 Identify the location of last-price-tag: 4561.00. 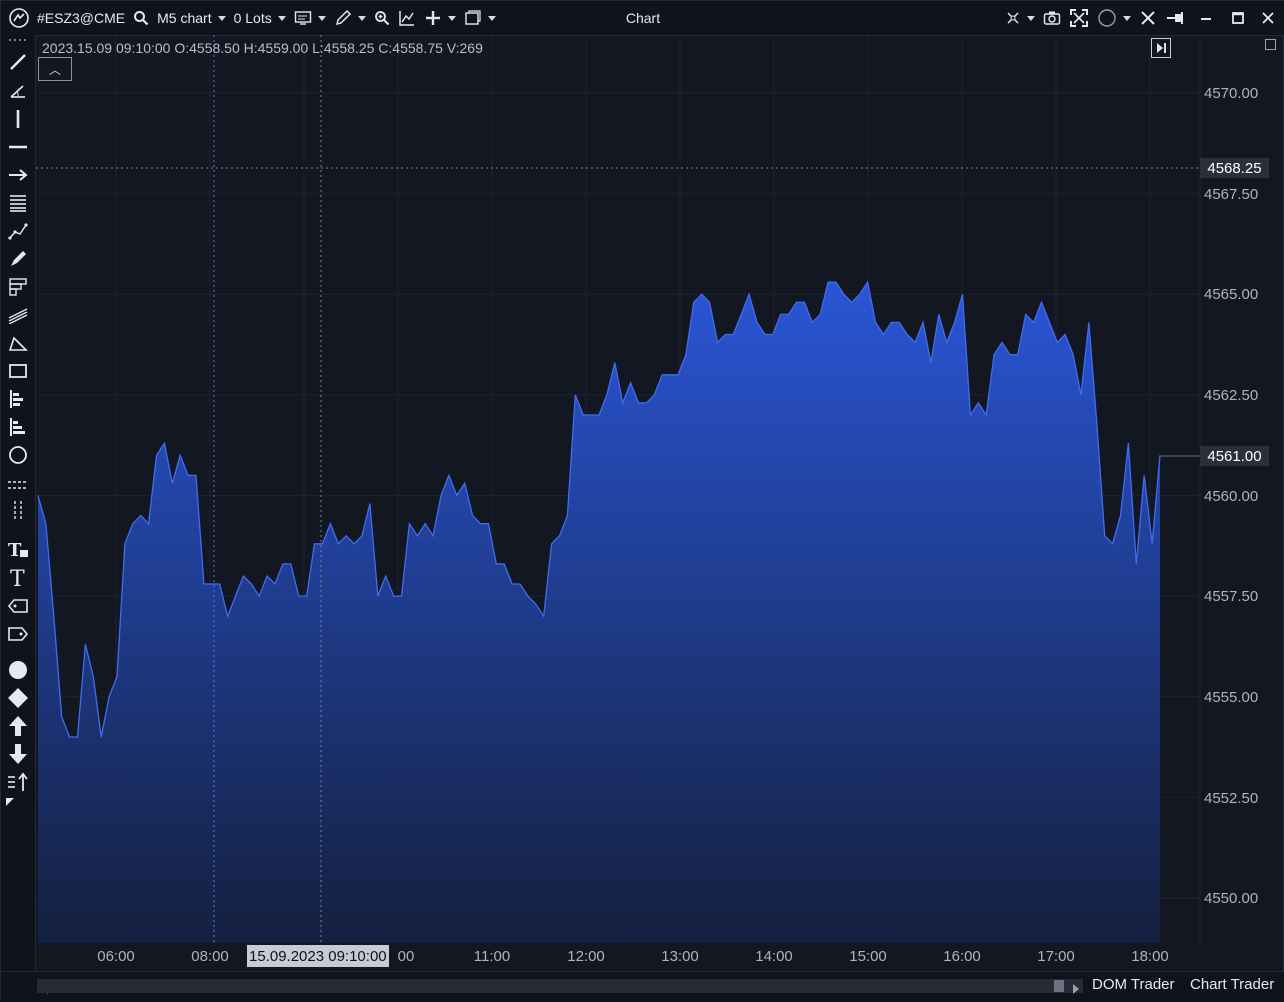
(1234, 456).